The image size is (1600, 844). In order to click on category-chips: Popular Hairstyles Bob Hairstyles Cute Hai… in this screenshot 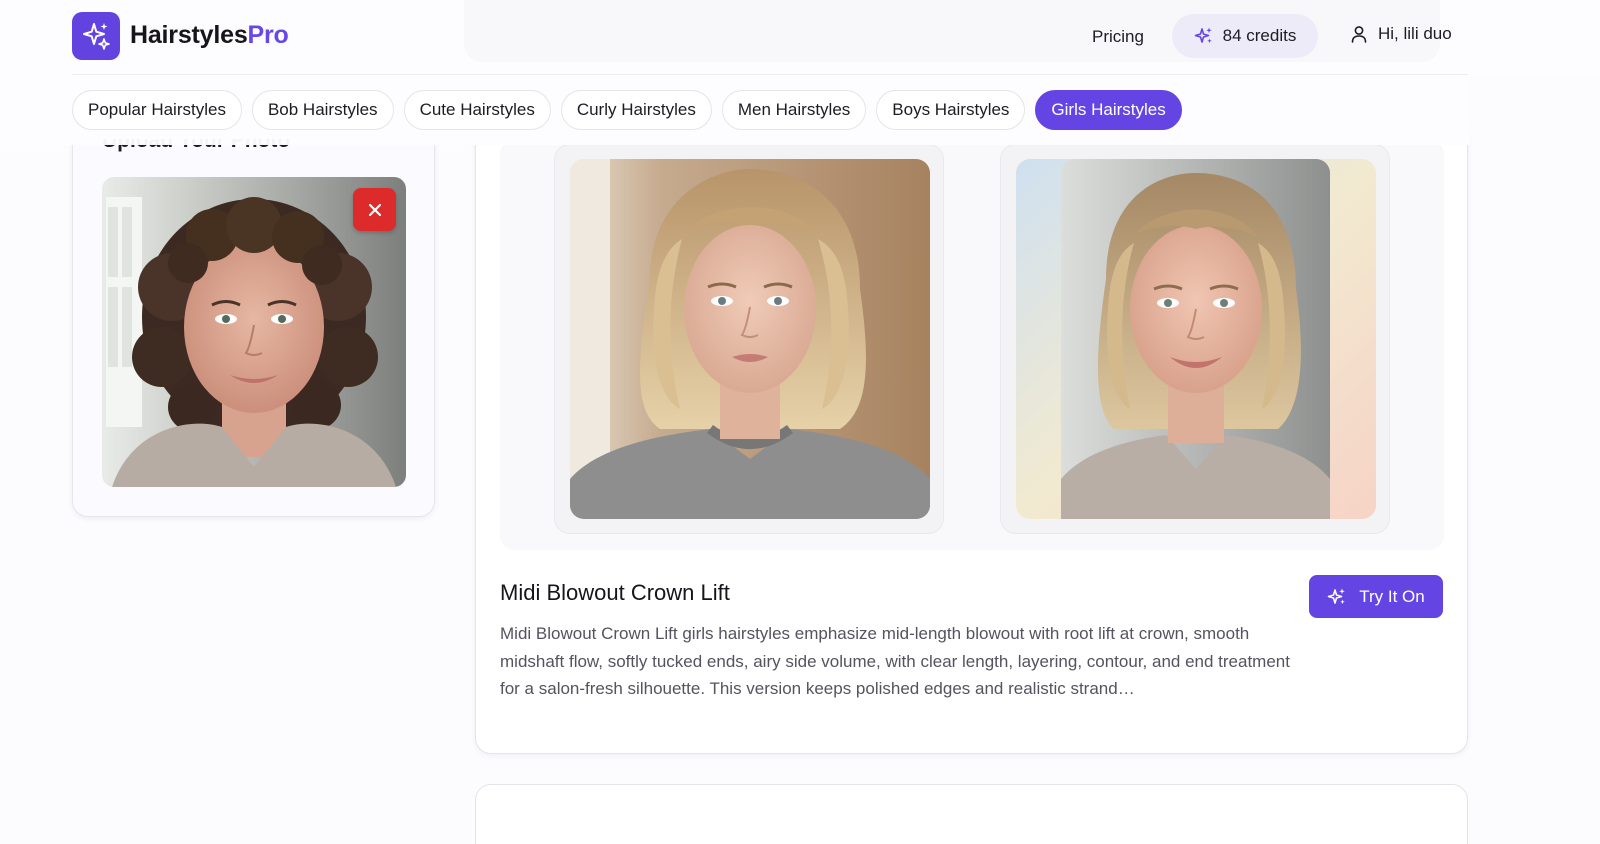, I will do `click(627, 110)`.